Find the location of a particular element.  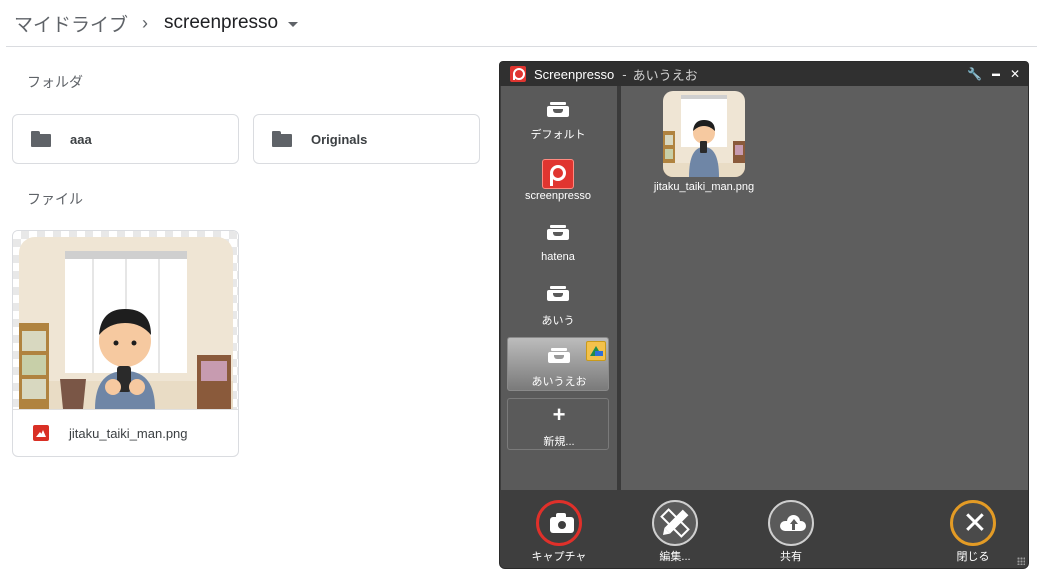

file-name: jitaku_taiki_man.png is located at coordinates (128, 433).